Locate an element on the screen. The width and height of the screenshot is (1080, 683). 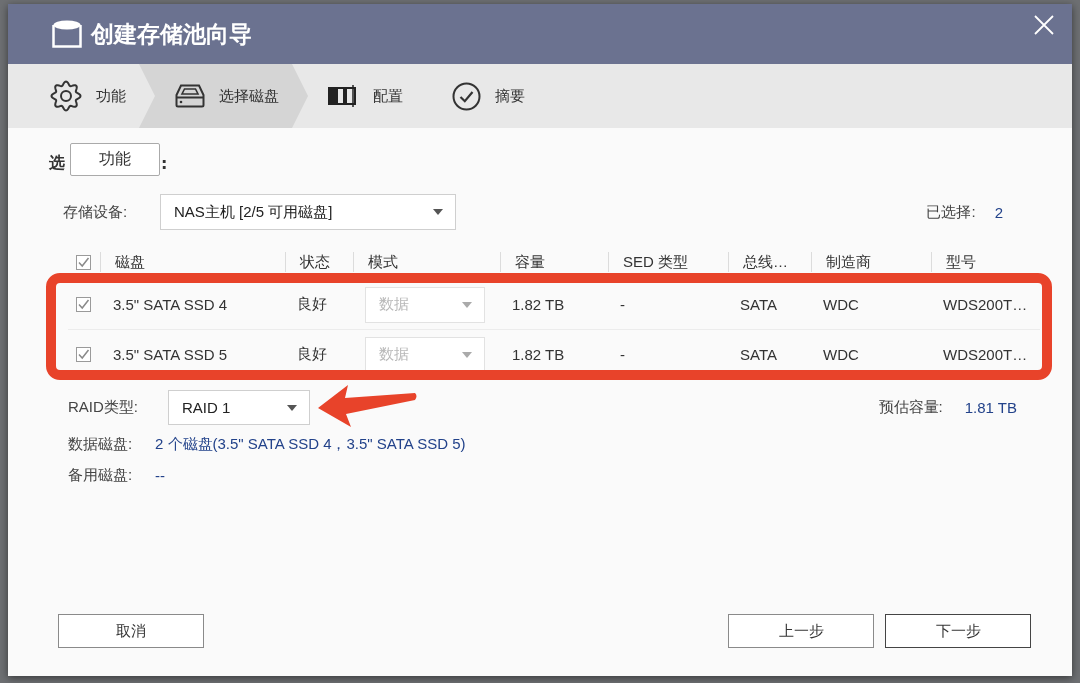
table-cell-text: 3.5" SATA SSD 5 is located at coordinates (170, 354).